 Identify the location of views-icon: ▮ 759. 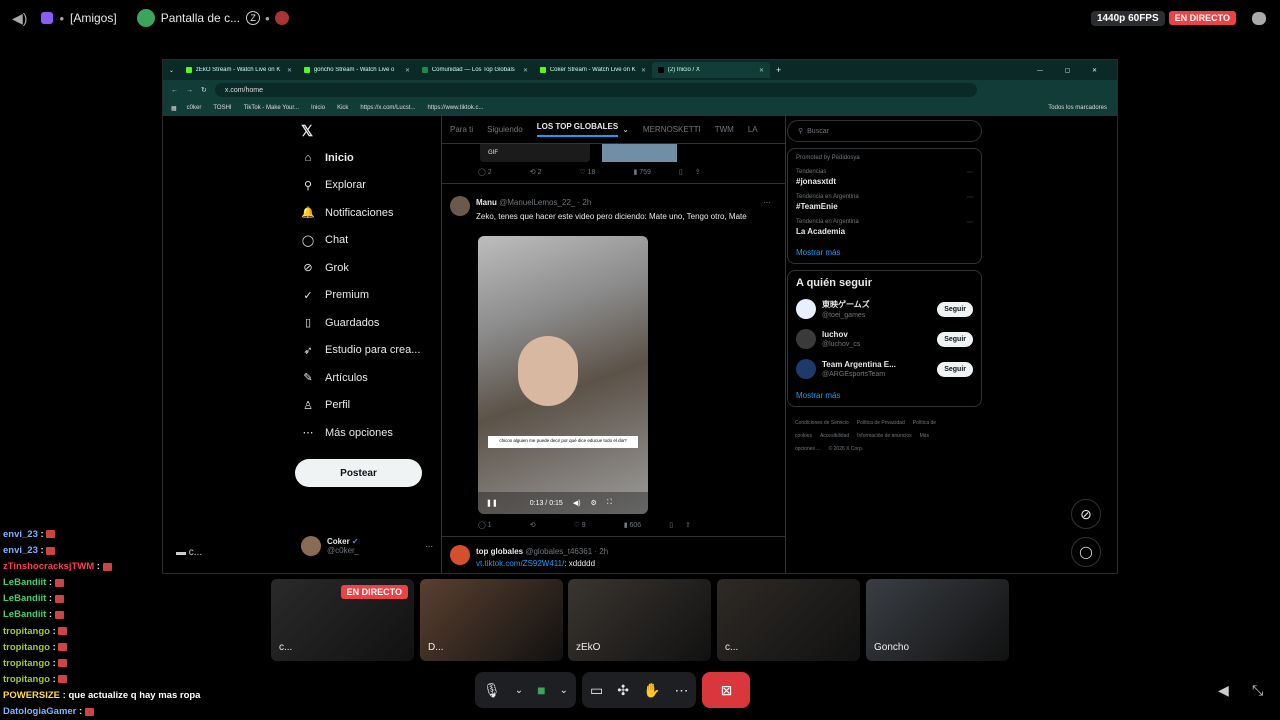
(641, 172).